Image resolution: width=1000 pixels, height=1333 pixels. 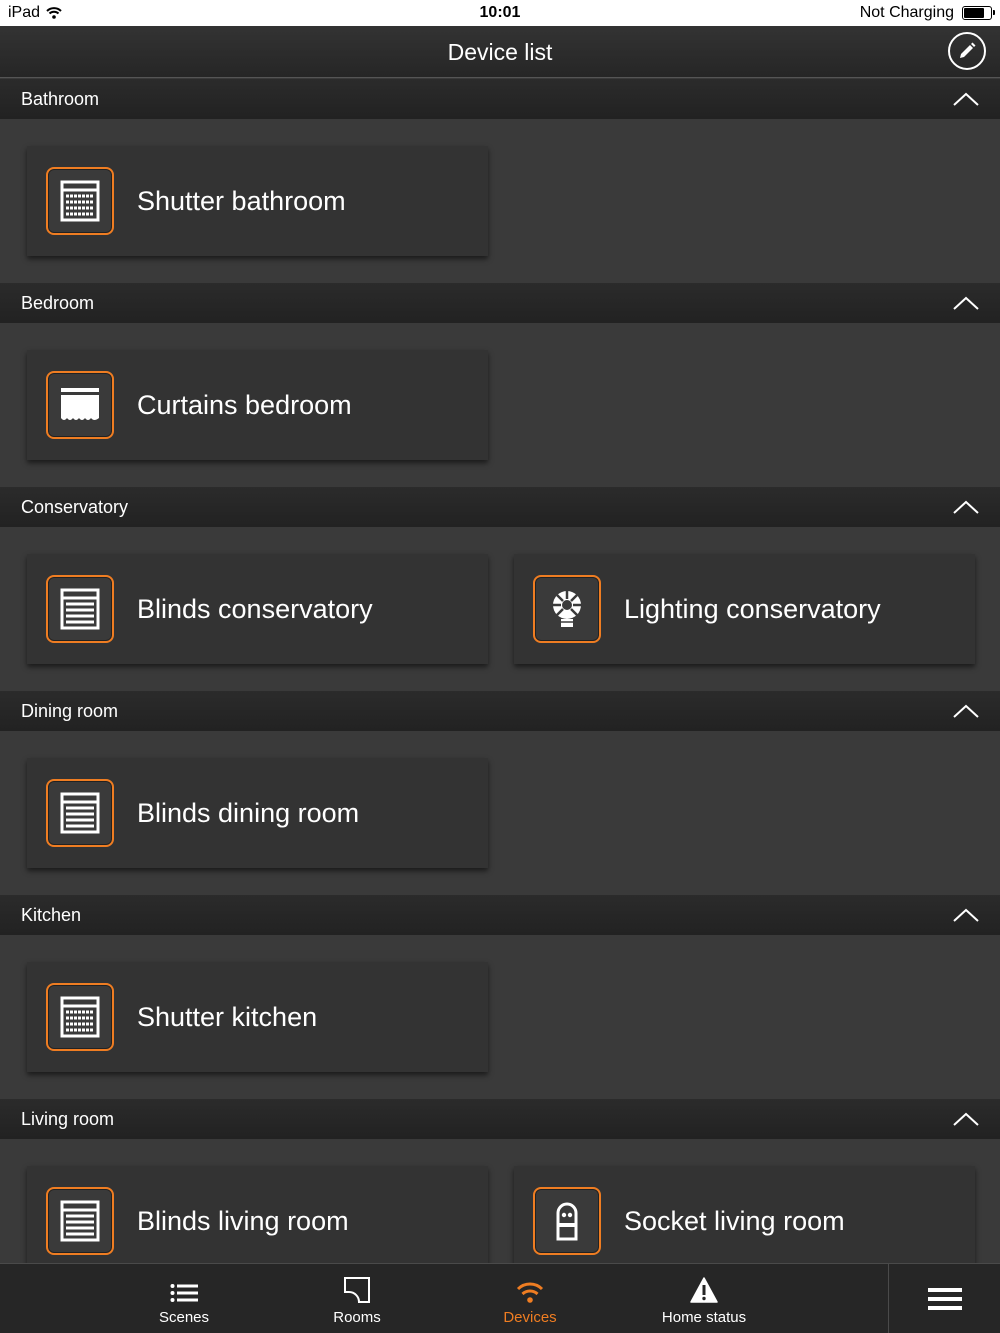 I want to click on section-body-kitchen: Shutter kitchen, so click(x=500, y=1017).